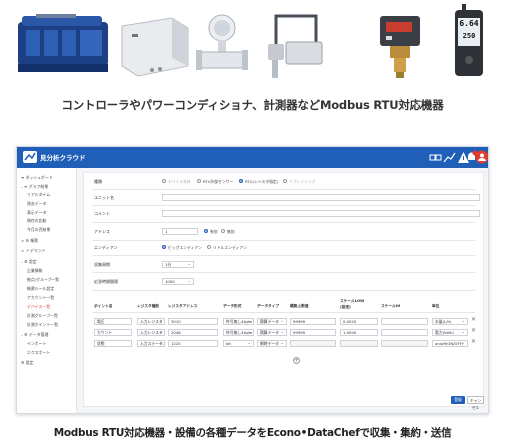  What do you see at coordinates (449, 157) in the screenshot?
I see `chart-icon` at bounding box center [449, 157].